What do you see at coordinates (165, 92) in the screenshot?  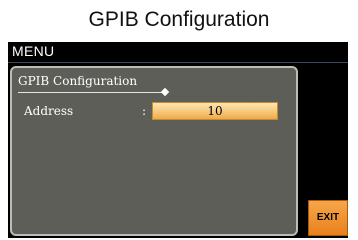 I see `title-underline-marker-icon` at bounding box center [165, 92].